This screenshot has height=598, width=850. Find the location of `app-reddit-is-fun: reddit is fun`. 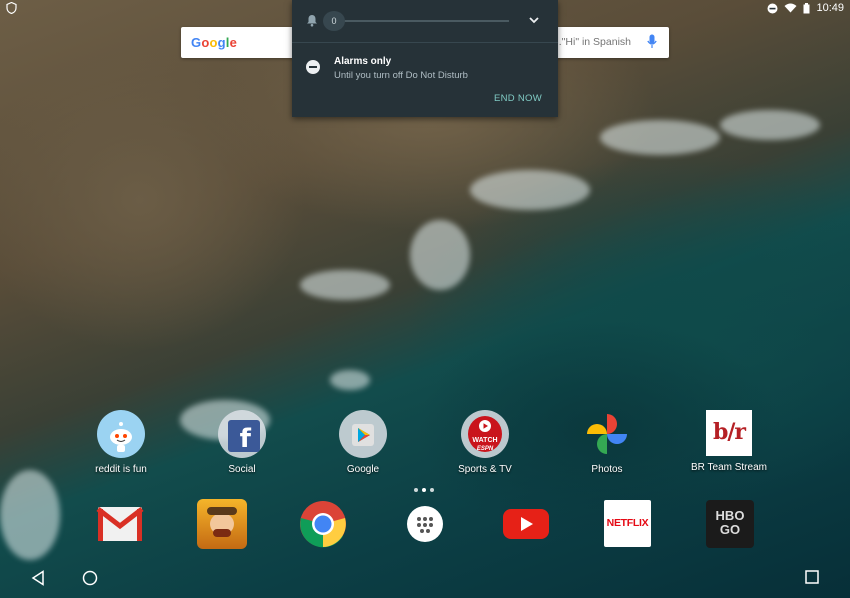

app-reddit-is-fun: reddit is fun is located at coordinates (121, 442).